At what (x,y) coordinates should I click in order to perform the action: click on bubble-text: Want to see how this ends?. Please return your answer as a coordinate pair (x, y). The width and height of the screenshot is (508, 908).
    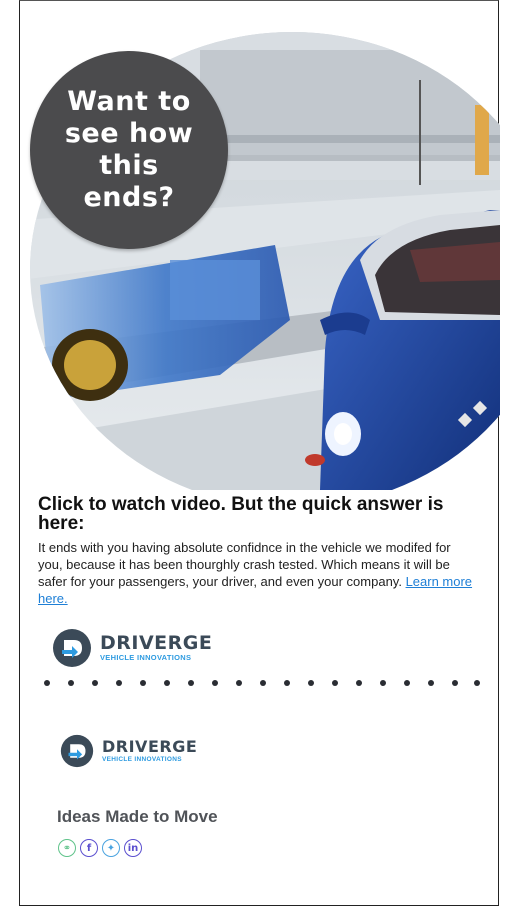
    Looking at the image, I should click on (129, 149).